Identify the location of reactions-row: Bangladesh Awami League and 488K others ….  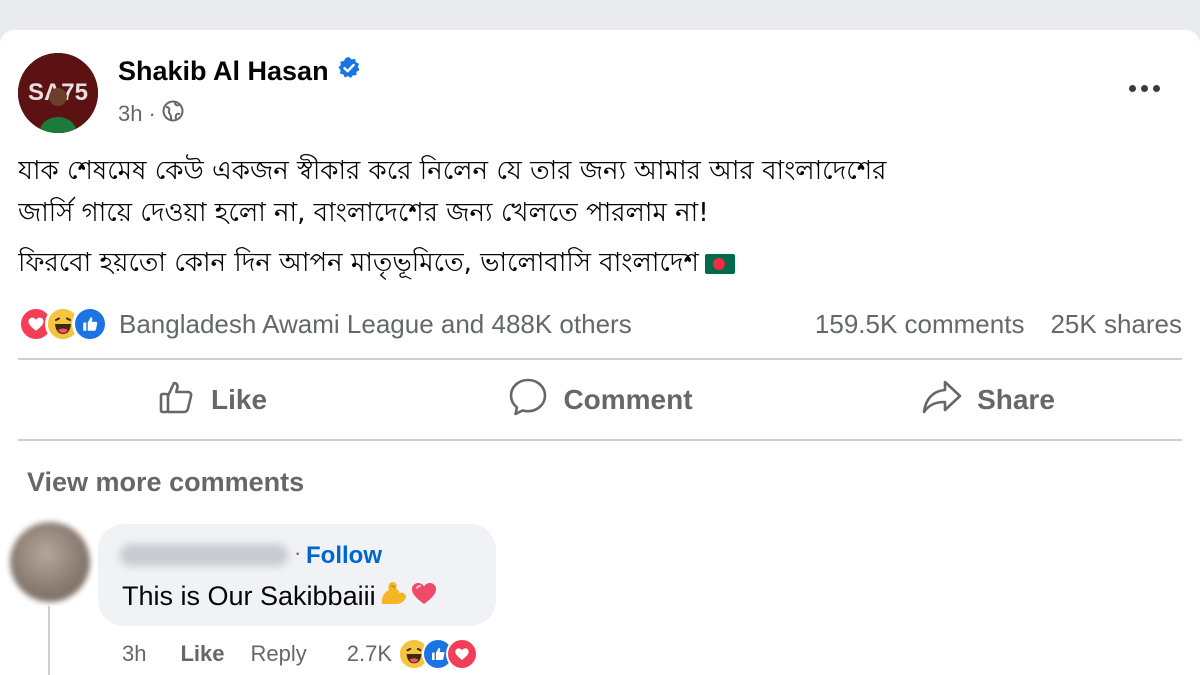
(600, 324).